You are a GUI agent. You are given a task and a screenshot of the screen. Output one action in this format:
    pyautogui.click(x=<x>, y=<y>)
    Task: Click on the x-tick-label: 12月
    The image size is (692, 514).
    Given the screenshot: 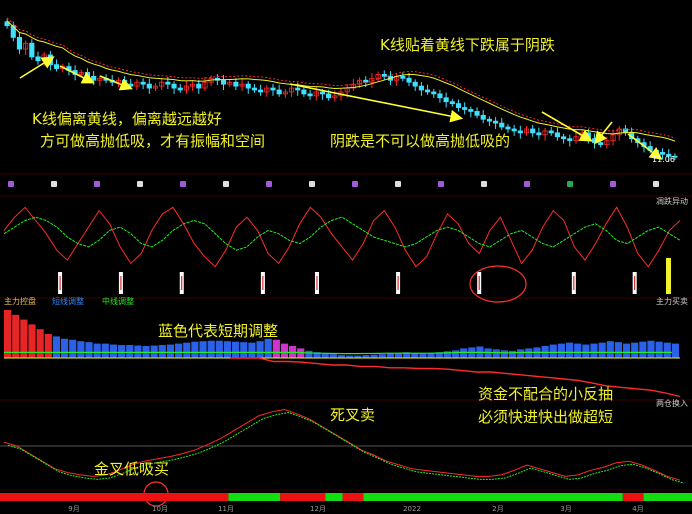 What is the action you would take?
    pyautogui.click(x=318, y=509)
    